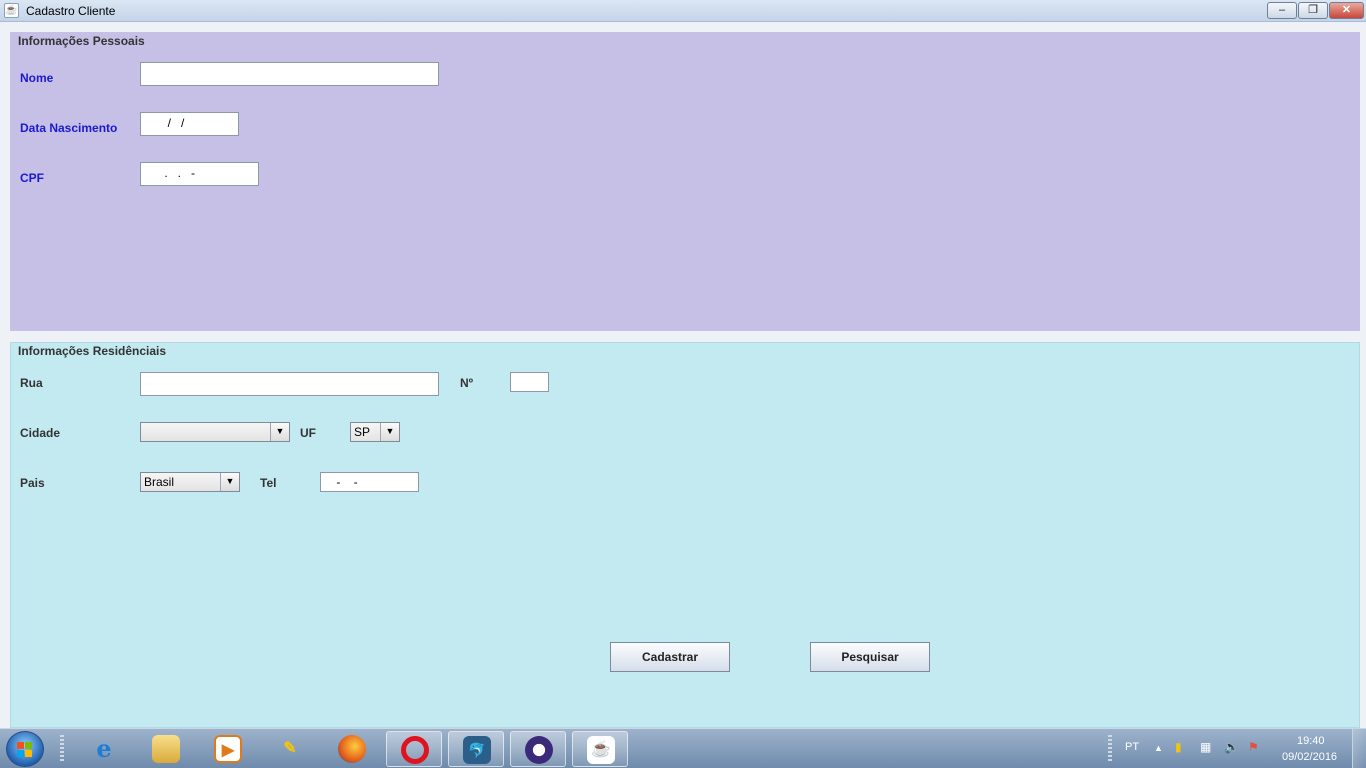 This screenshot has width=1366, height=768. Describe the element at coordinates (1359, 748) in the screenshot. I see `show-desktop-button` at that location.